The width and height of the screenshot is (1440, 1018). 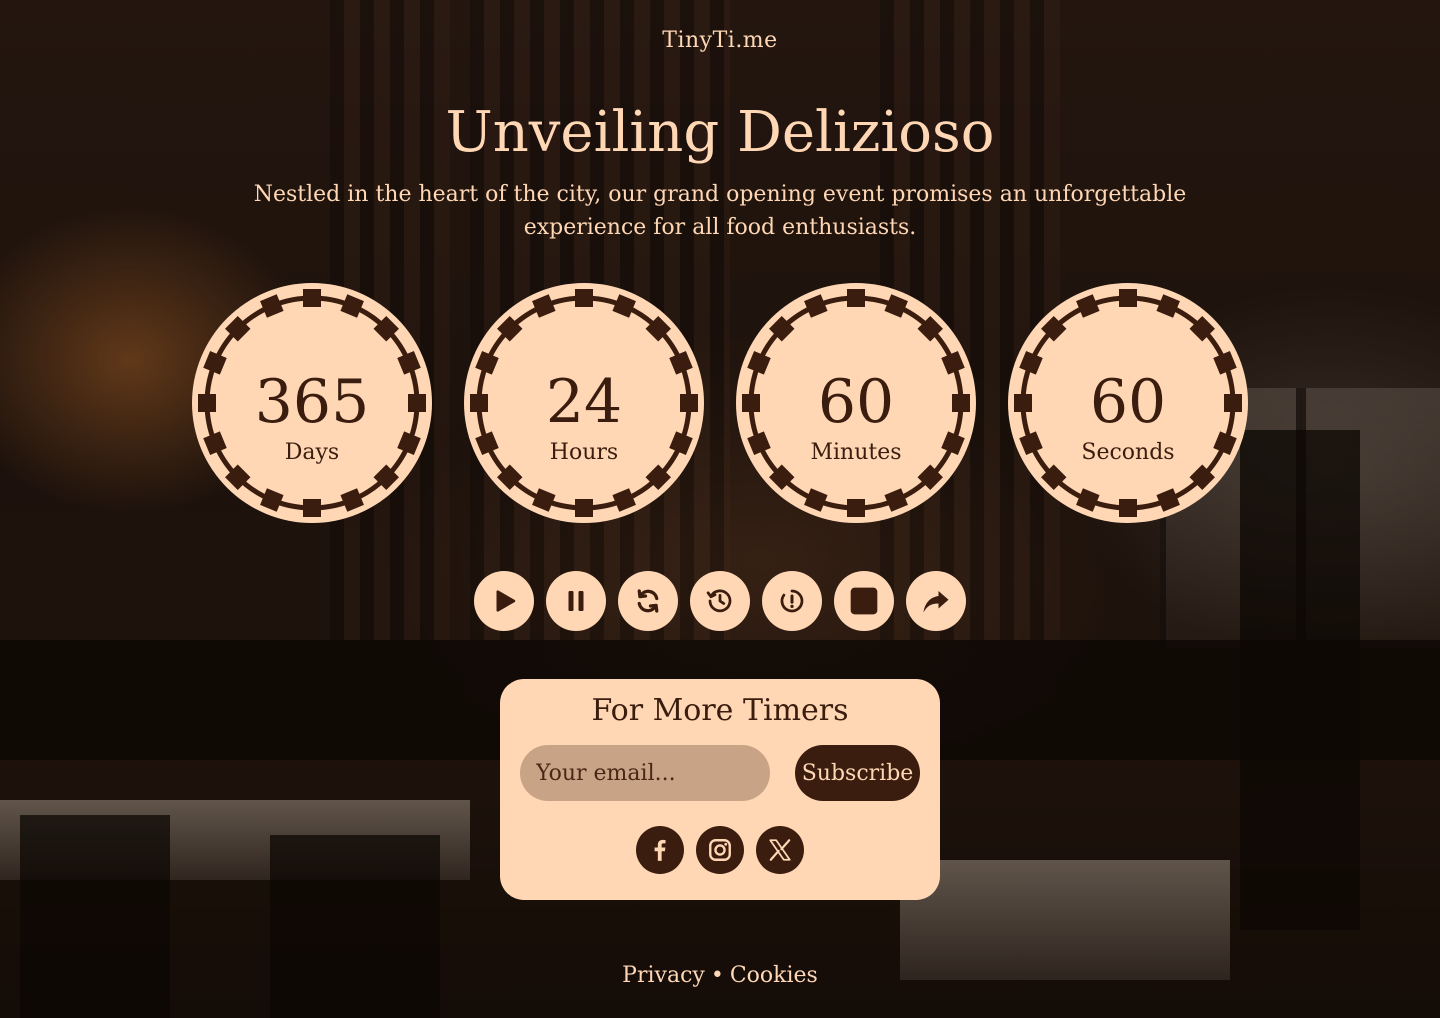 What do you see at coordinates (645, 773) in the screenshot?
I see `email-field` at bounding box center [645, 773].